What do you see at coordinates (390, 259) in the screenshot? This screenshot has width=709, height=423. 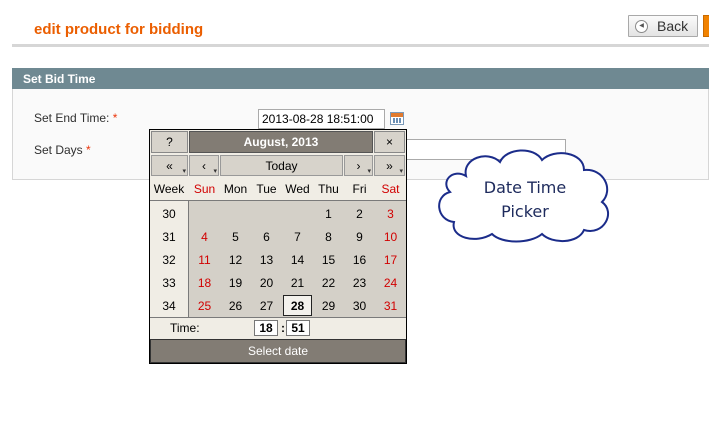 I see `day-cell: 17` at bounding box center [390, 259].